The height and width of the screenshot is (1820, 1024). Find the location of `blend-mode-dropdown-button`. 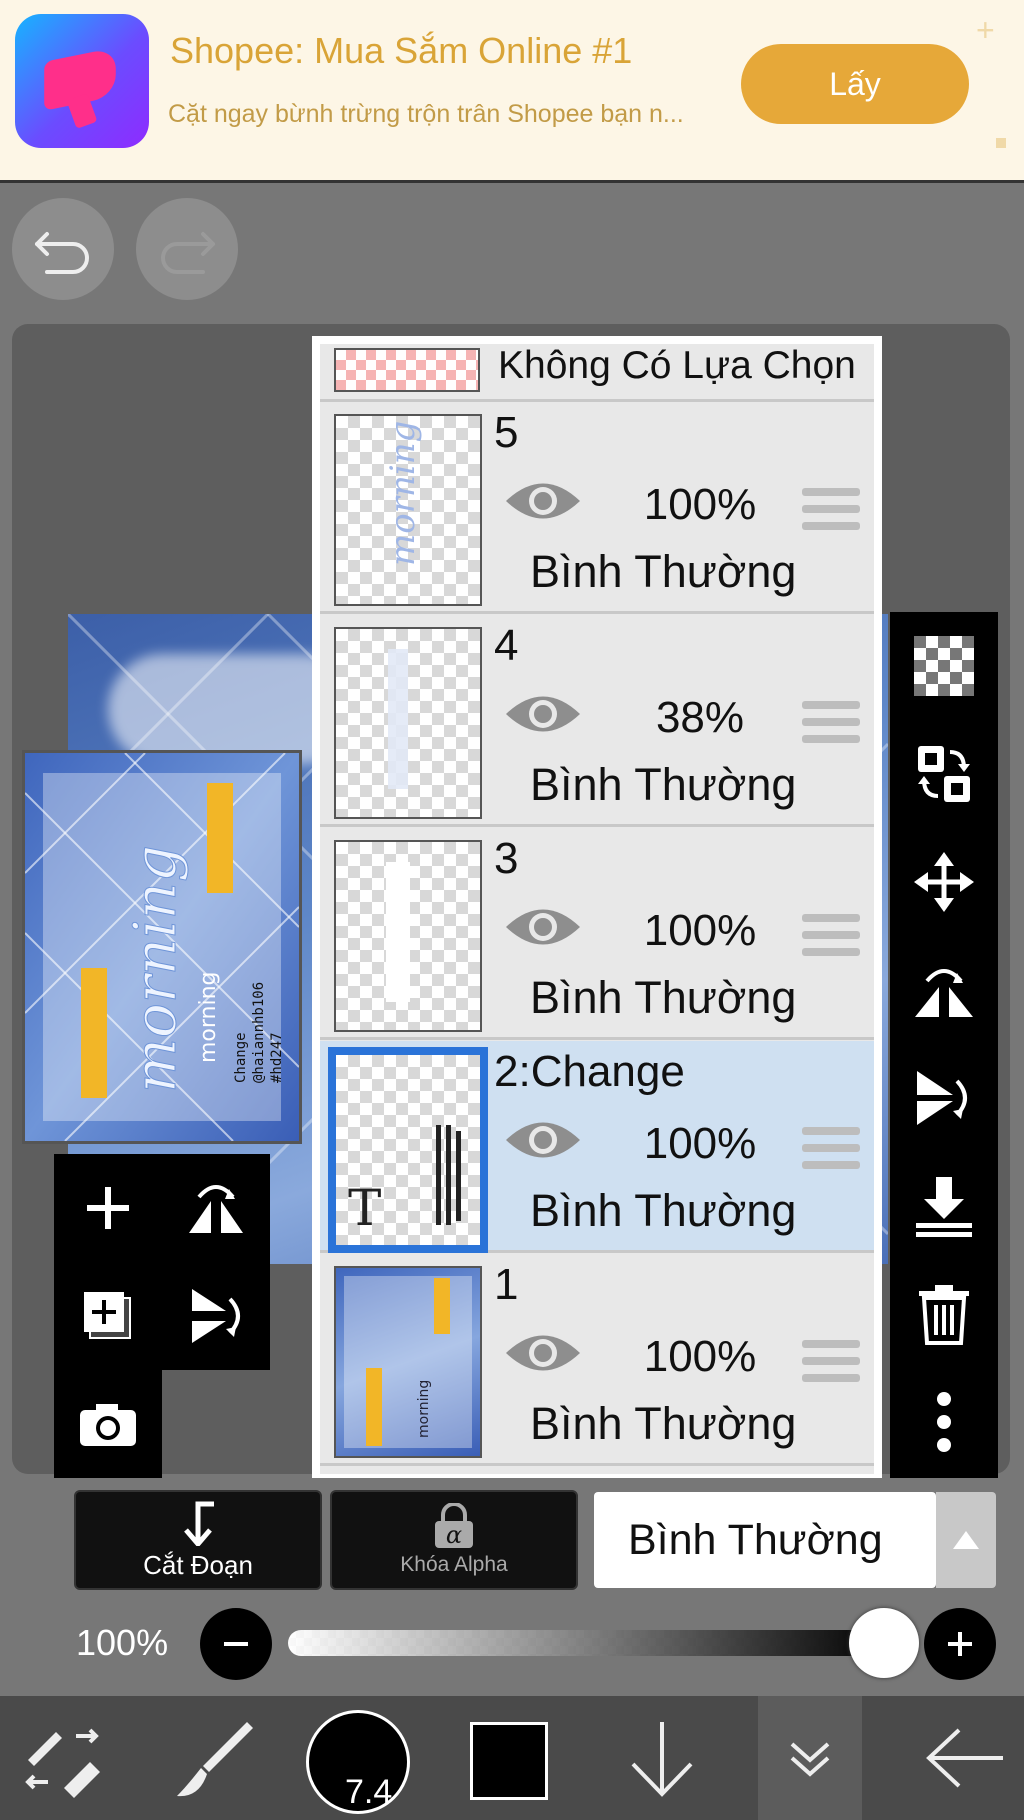

blend-mode-dropdown-button is located at coordinates (966, 1540).